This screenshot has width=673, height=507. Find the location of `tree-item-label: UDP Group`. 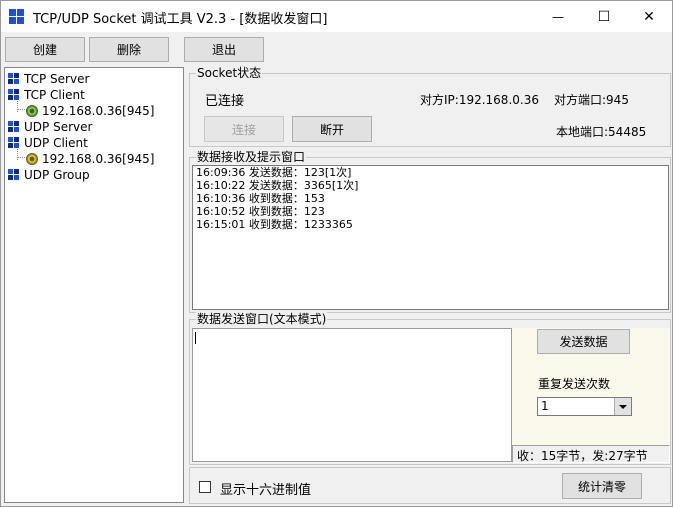

tree-item-label: UDP Group is located at coordinates (57, 175).